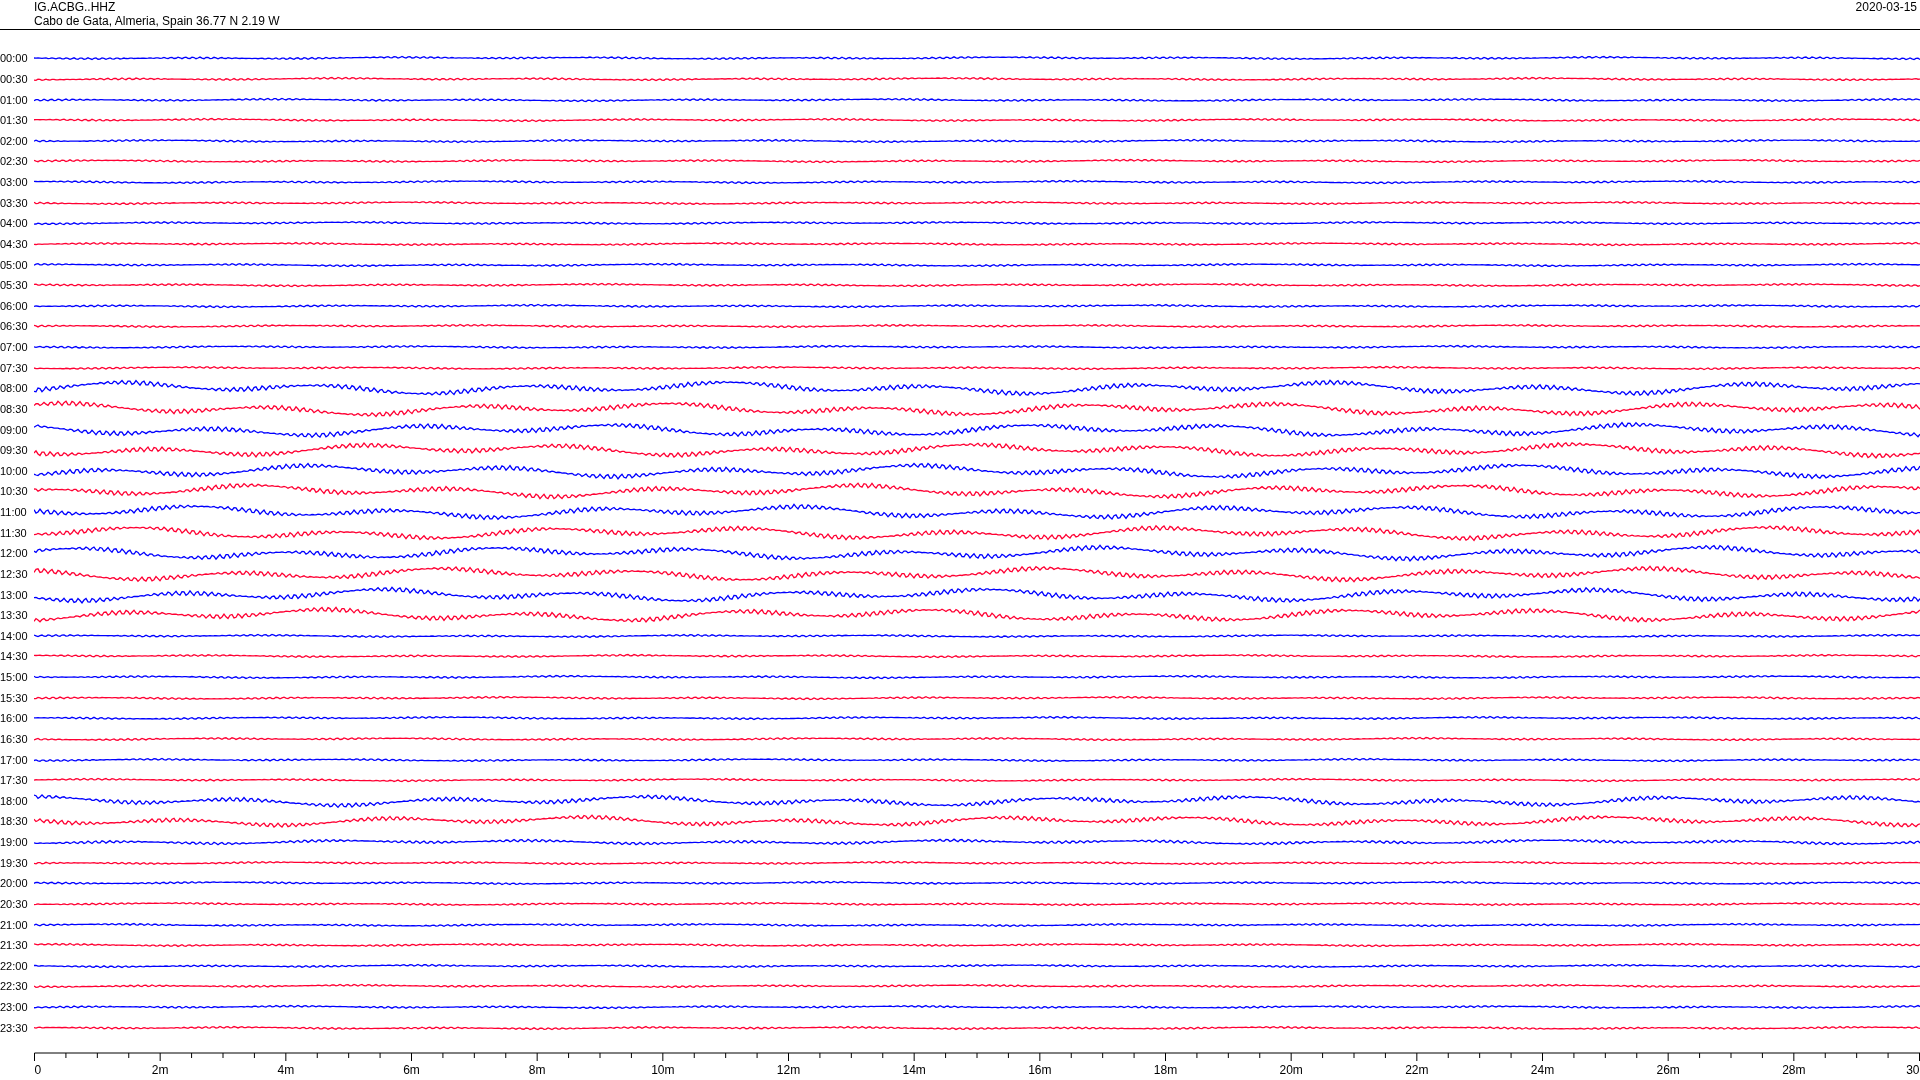 The height and width of the screenshot is (1080, 1920). I want to click on time-label: 18:30, so click(14, 821).